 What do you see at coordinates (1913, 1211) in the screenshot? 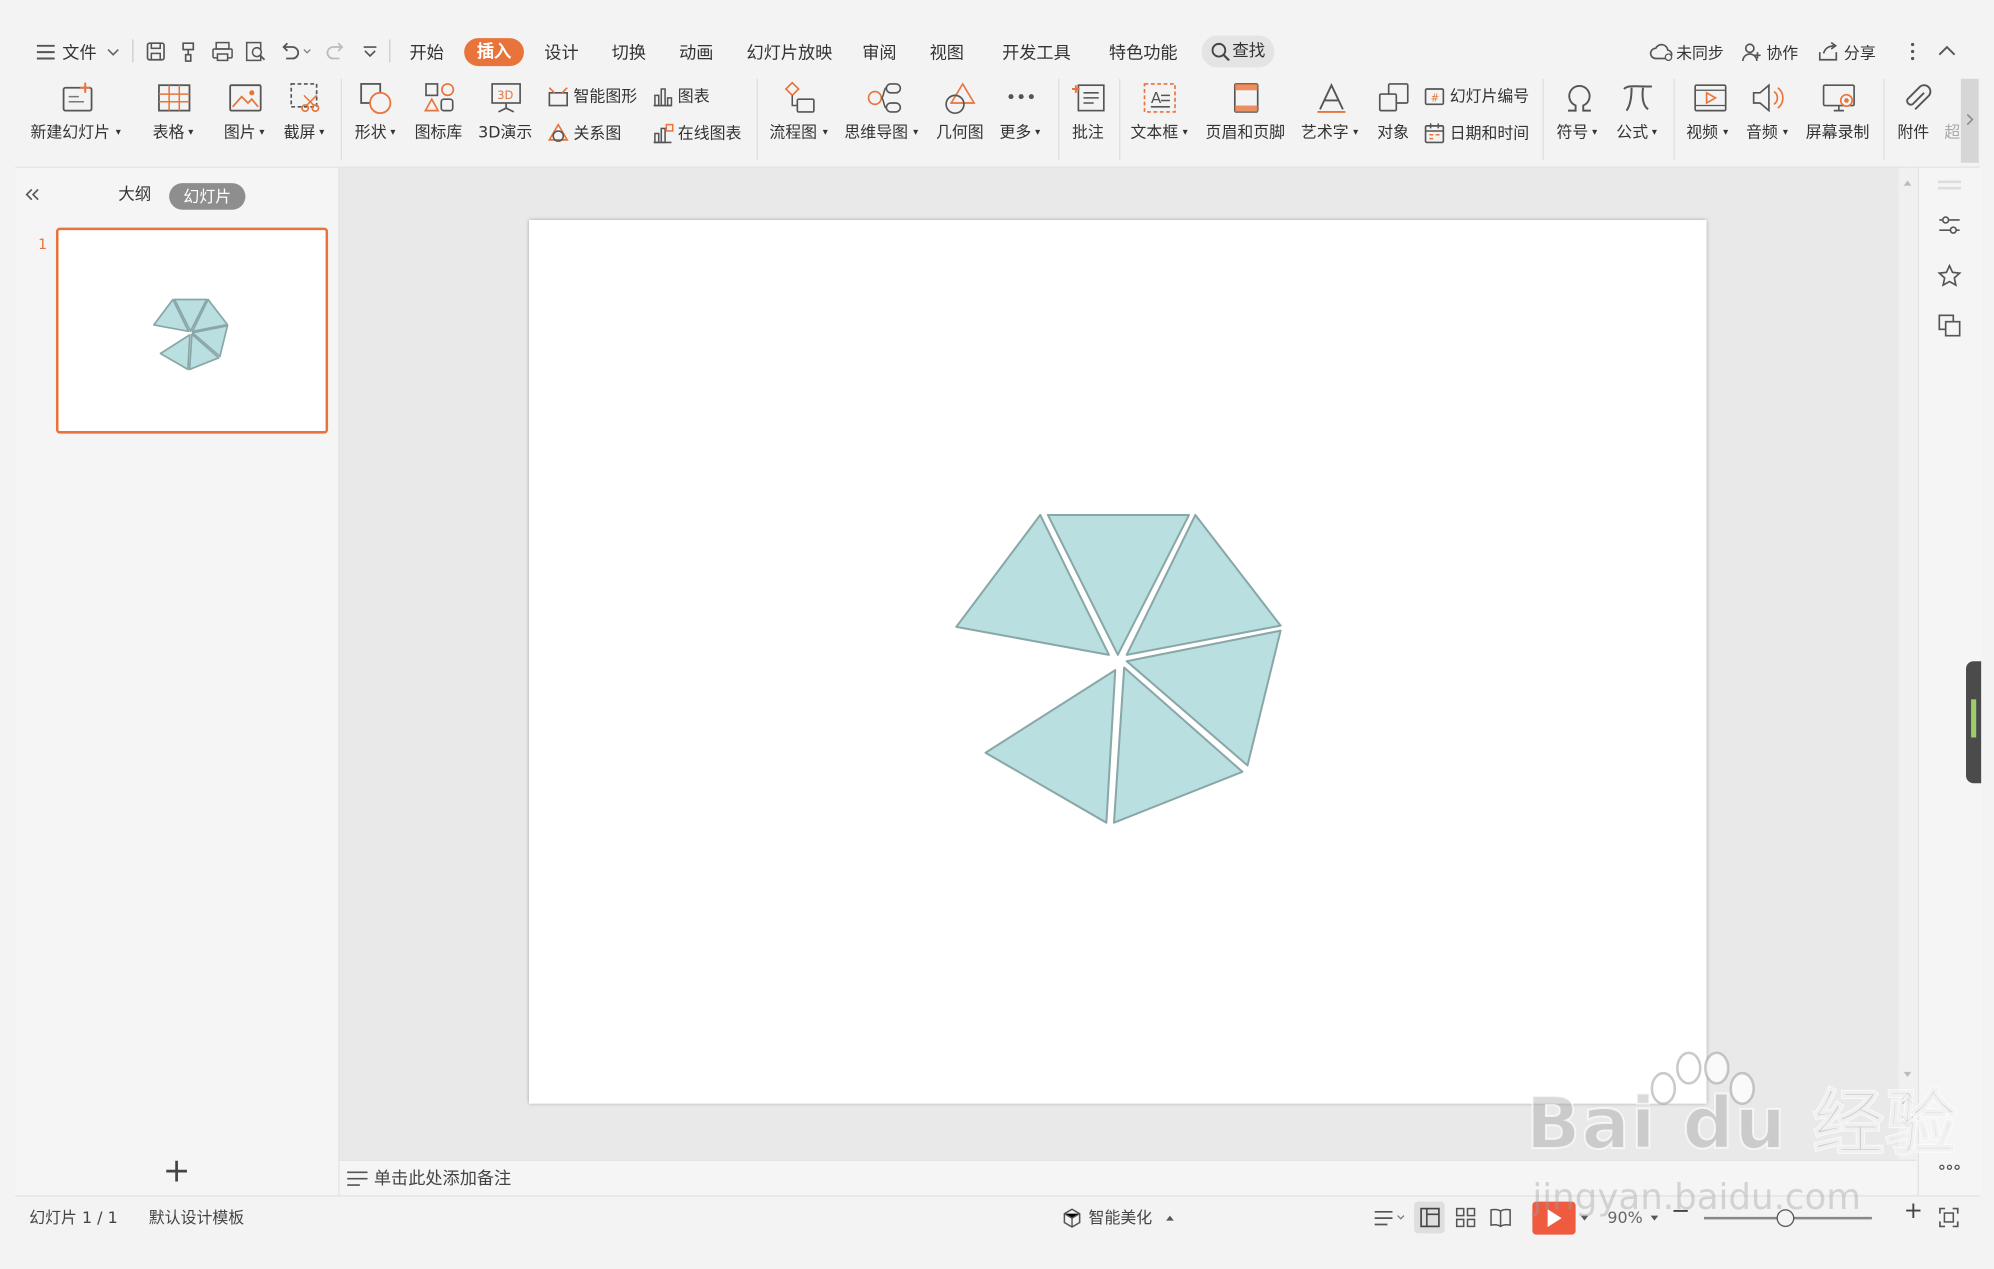
I see `zoom-in-button: +` at bounding box center [1913, 1211].